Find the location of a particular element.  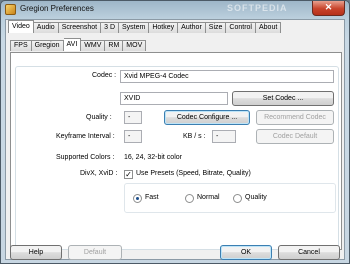

watermark: SOFTPEDIA is located at coordinates (257, 8).